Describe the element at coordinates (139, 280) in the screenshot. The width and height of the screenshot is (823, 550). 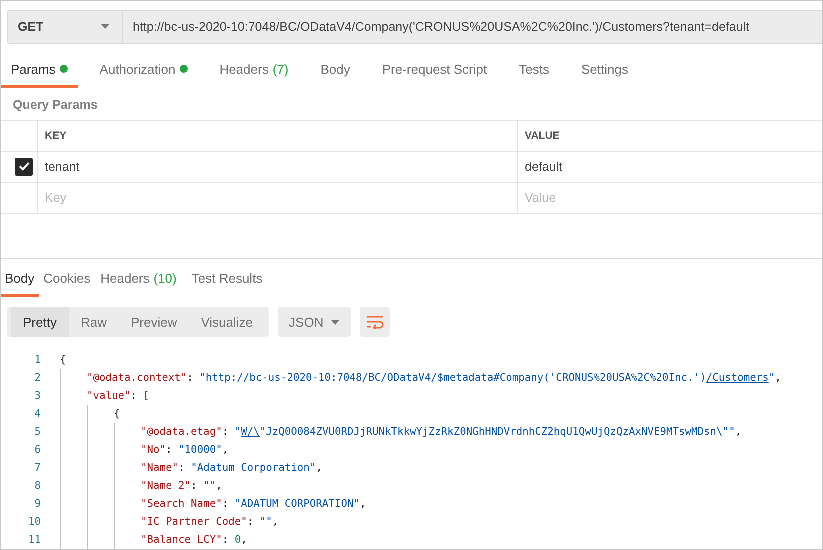
I see `response-tab: Headers (10)` at that location.